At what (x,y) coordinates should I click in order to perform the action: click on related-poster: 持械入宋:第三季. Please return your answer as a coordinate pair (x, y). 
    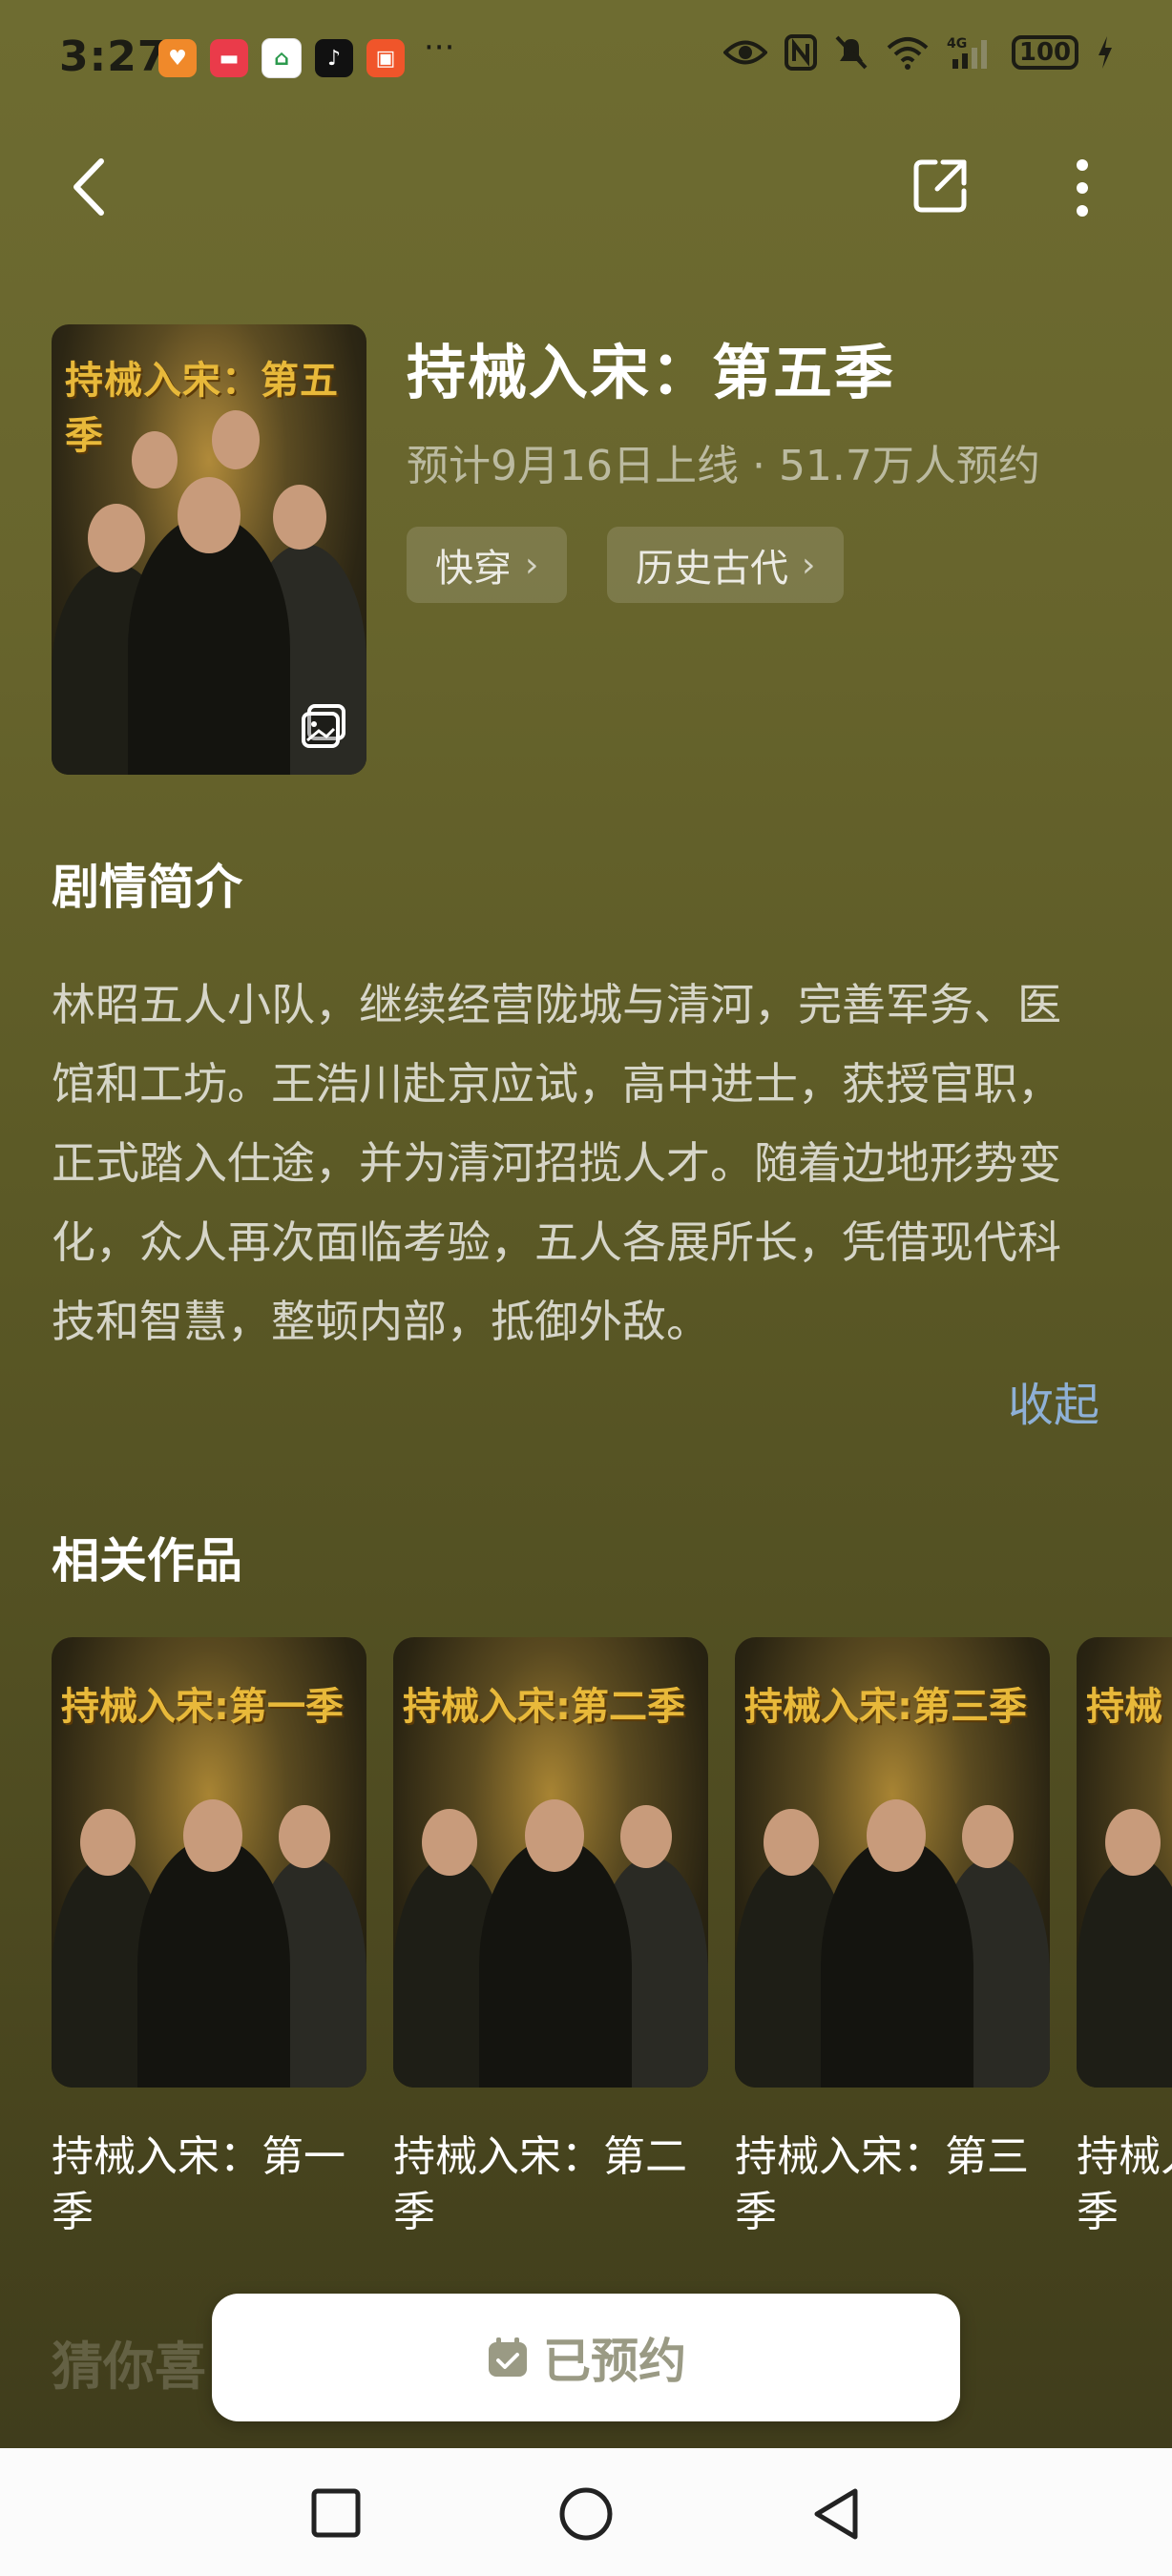
    Looking at the image, I should click on (892, 1862).